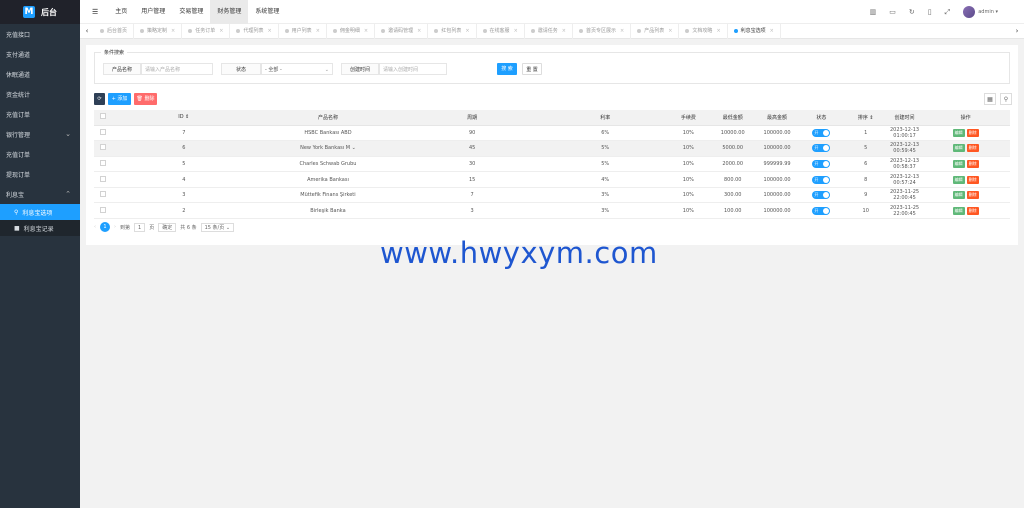 Image resolution: width=1024 pixels, height=508 pixels. Describe the element at coordinates (303, 31) in the screenshot. I see `tab-item: 用户列表 ×` at that location.